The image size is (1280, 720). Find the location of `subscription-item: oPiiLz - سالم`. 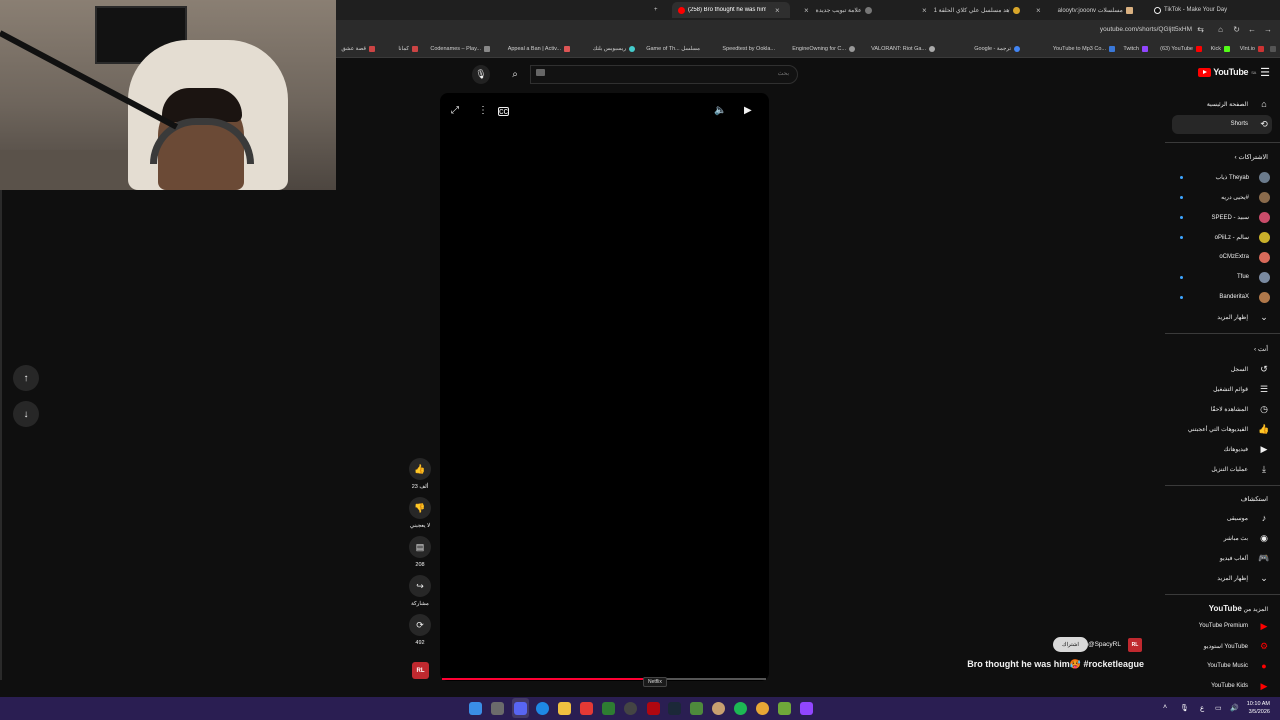

subscription-item: oPiiLz - سالم is located at coordinates (1242, 237).